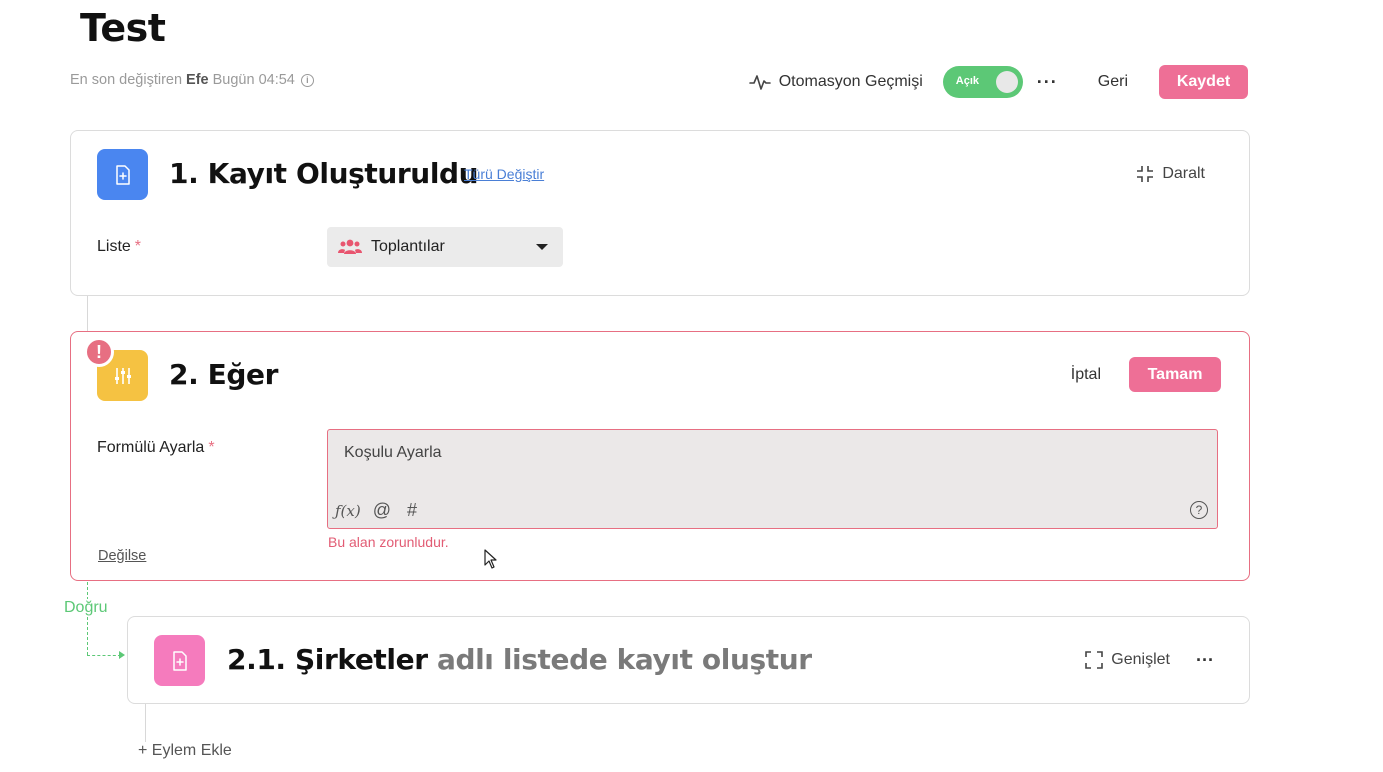 The width and height of the screenshot is (1383, 772). Describe the element at coordinates (1203, 82) in the screenshot. I see `save-button: Kaydet` at that location.